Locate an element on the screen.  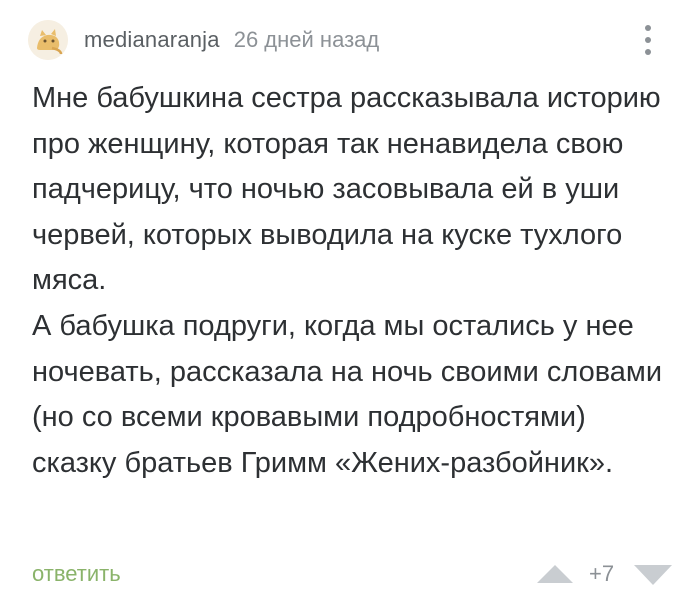
upvote-triangle-icon is located at coordinates (555, 574).